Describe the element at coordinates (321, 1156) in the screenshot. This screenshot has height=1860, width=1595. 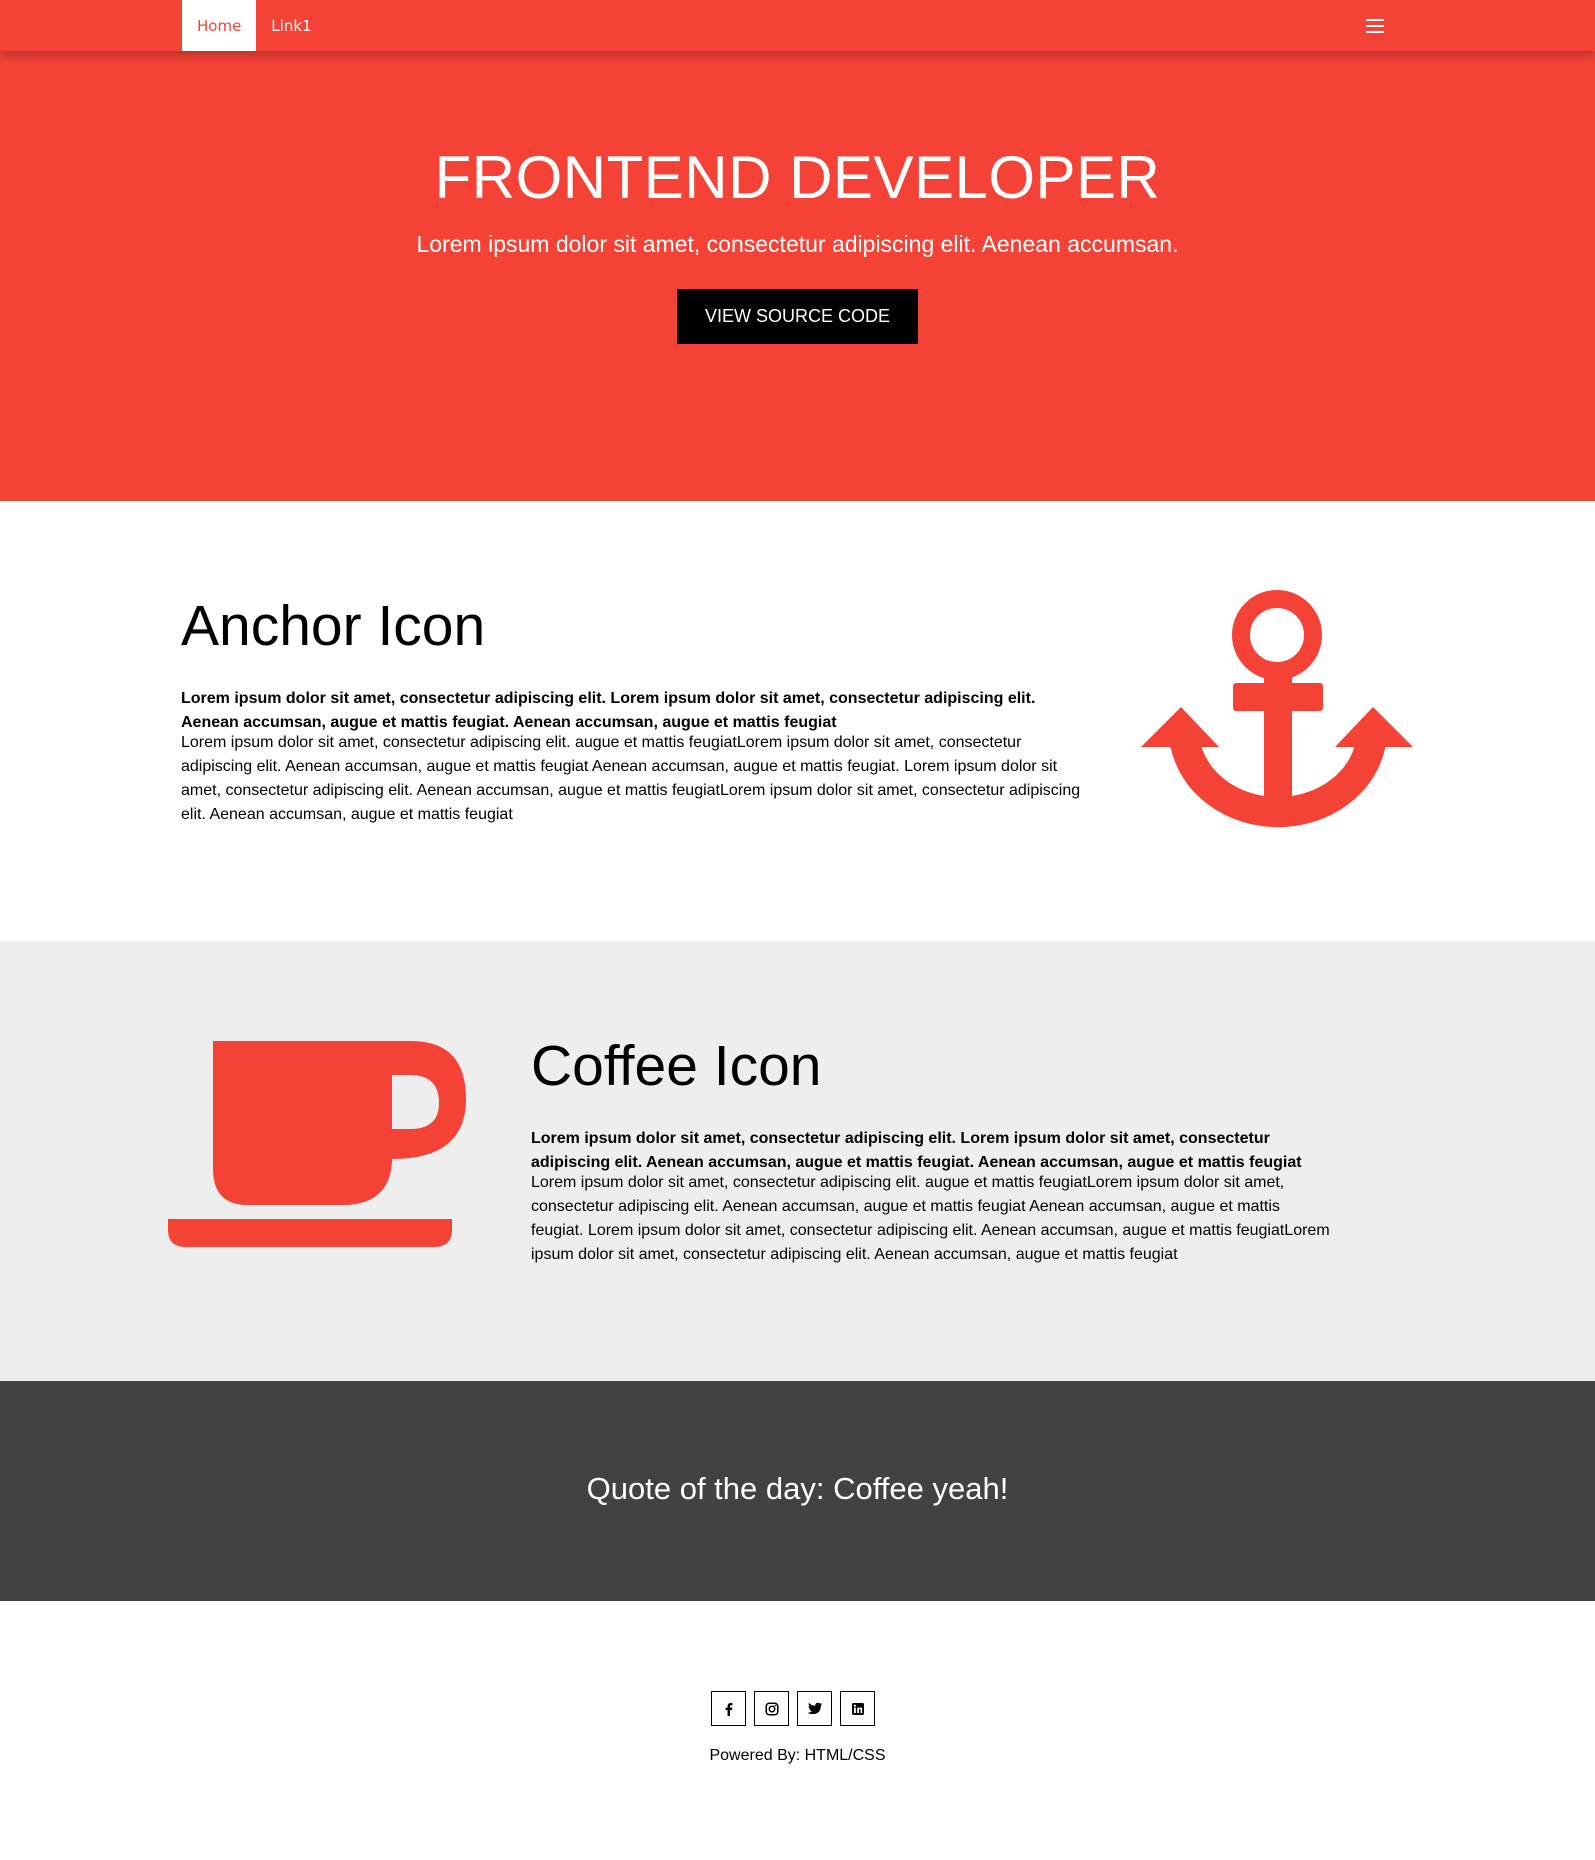
I see `coffee-icon` at that location.